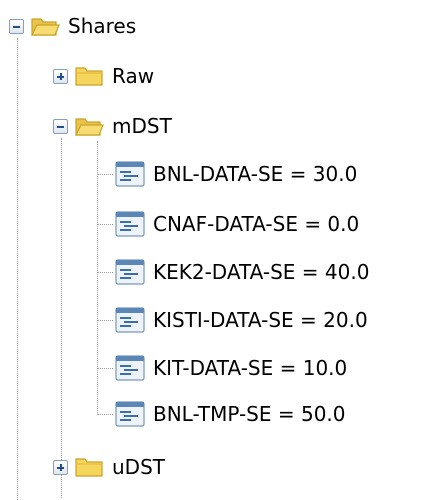 The width and height of the screenshot is (437, 500). What do you see at coordinates (255, 174) in the screenshot?
I see `tree-leaf-label: BNL-DATA-SE = 30.0` at bounding box center [255, 174].